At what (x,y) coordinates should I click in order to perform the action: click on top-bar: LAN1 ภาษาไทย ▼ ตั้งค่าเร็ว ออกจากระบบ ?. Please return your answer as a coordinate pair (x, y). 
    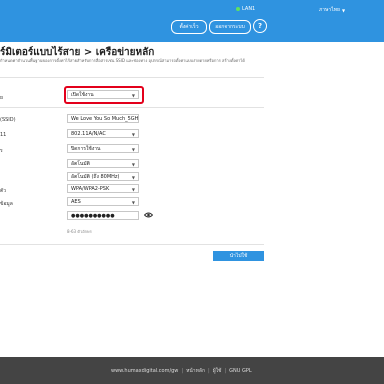
    Looking at the image, I should click on (192, 21).